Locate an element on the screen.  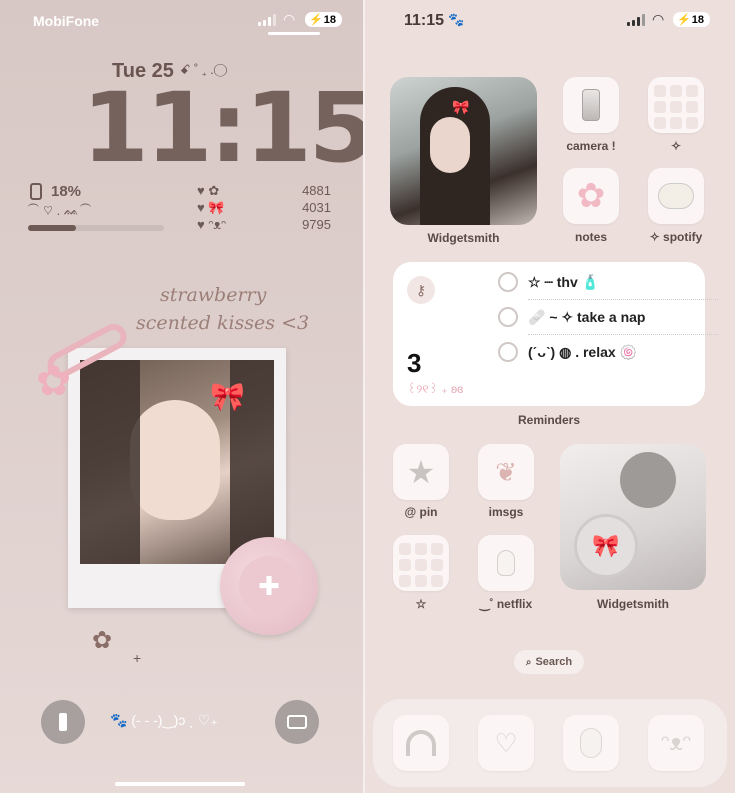
button-holes-icon: ✚ is located at coordinates (269, 586).